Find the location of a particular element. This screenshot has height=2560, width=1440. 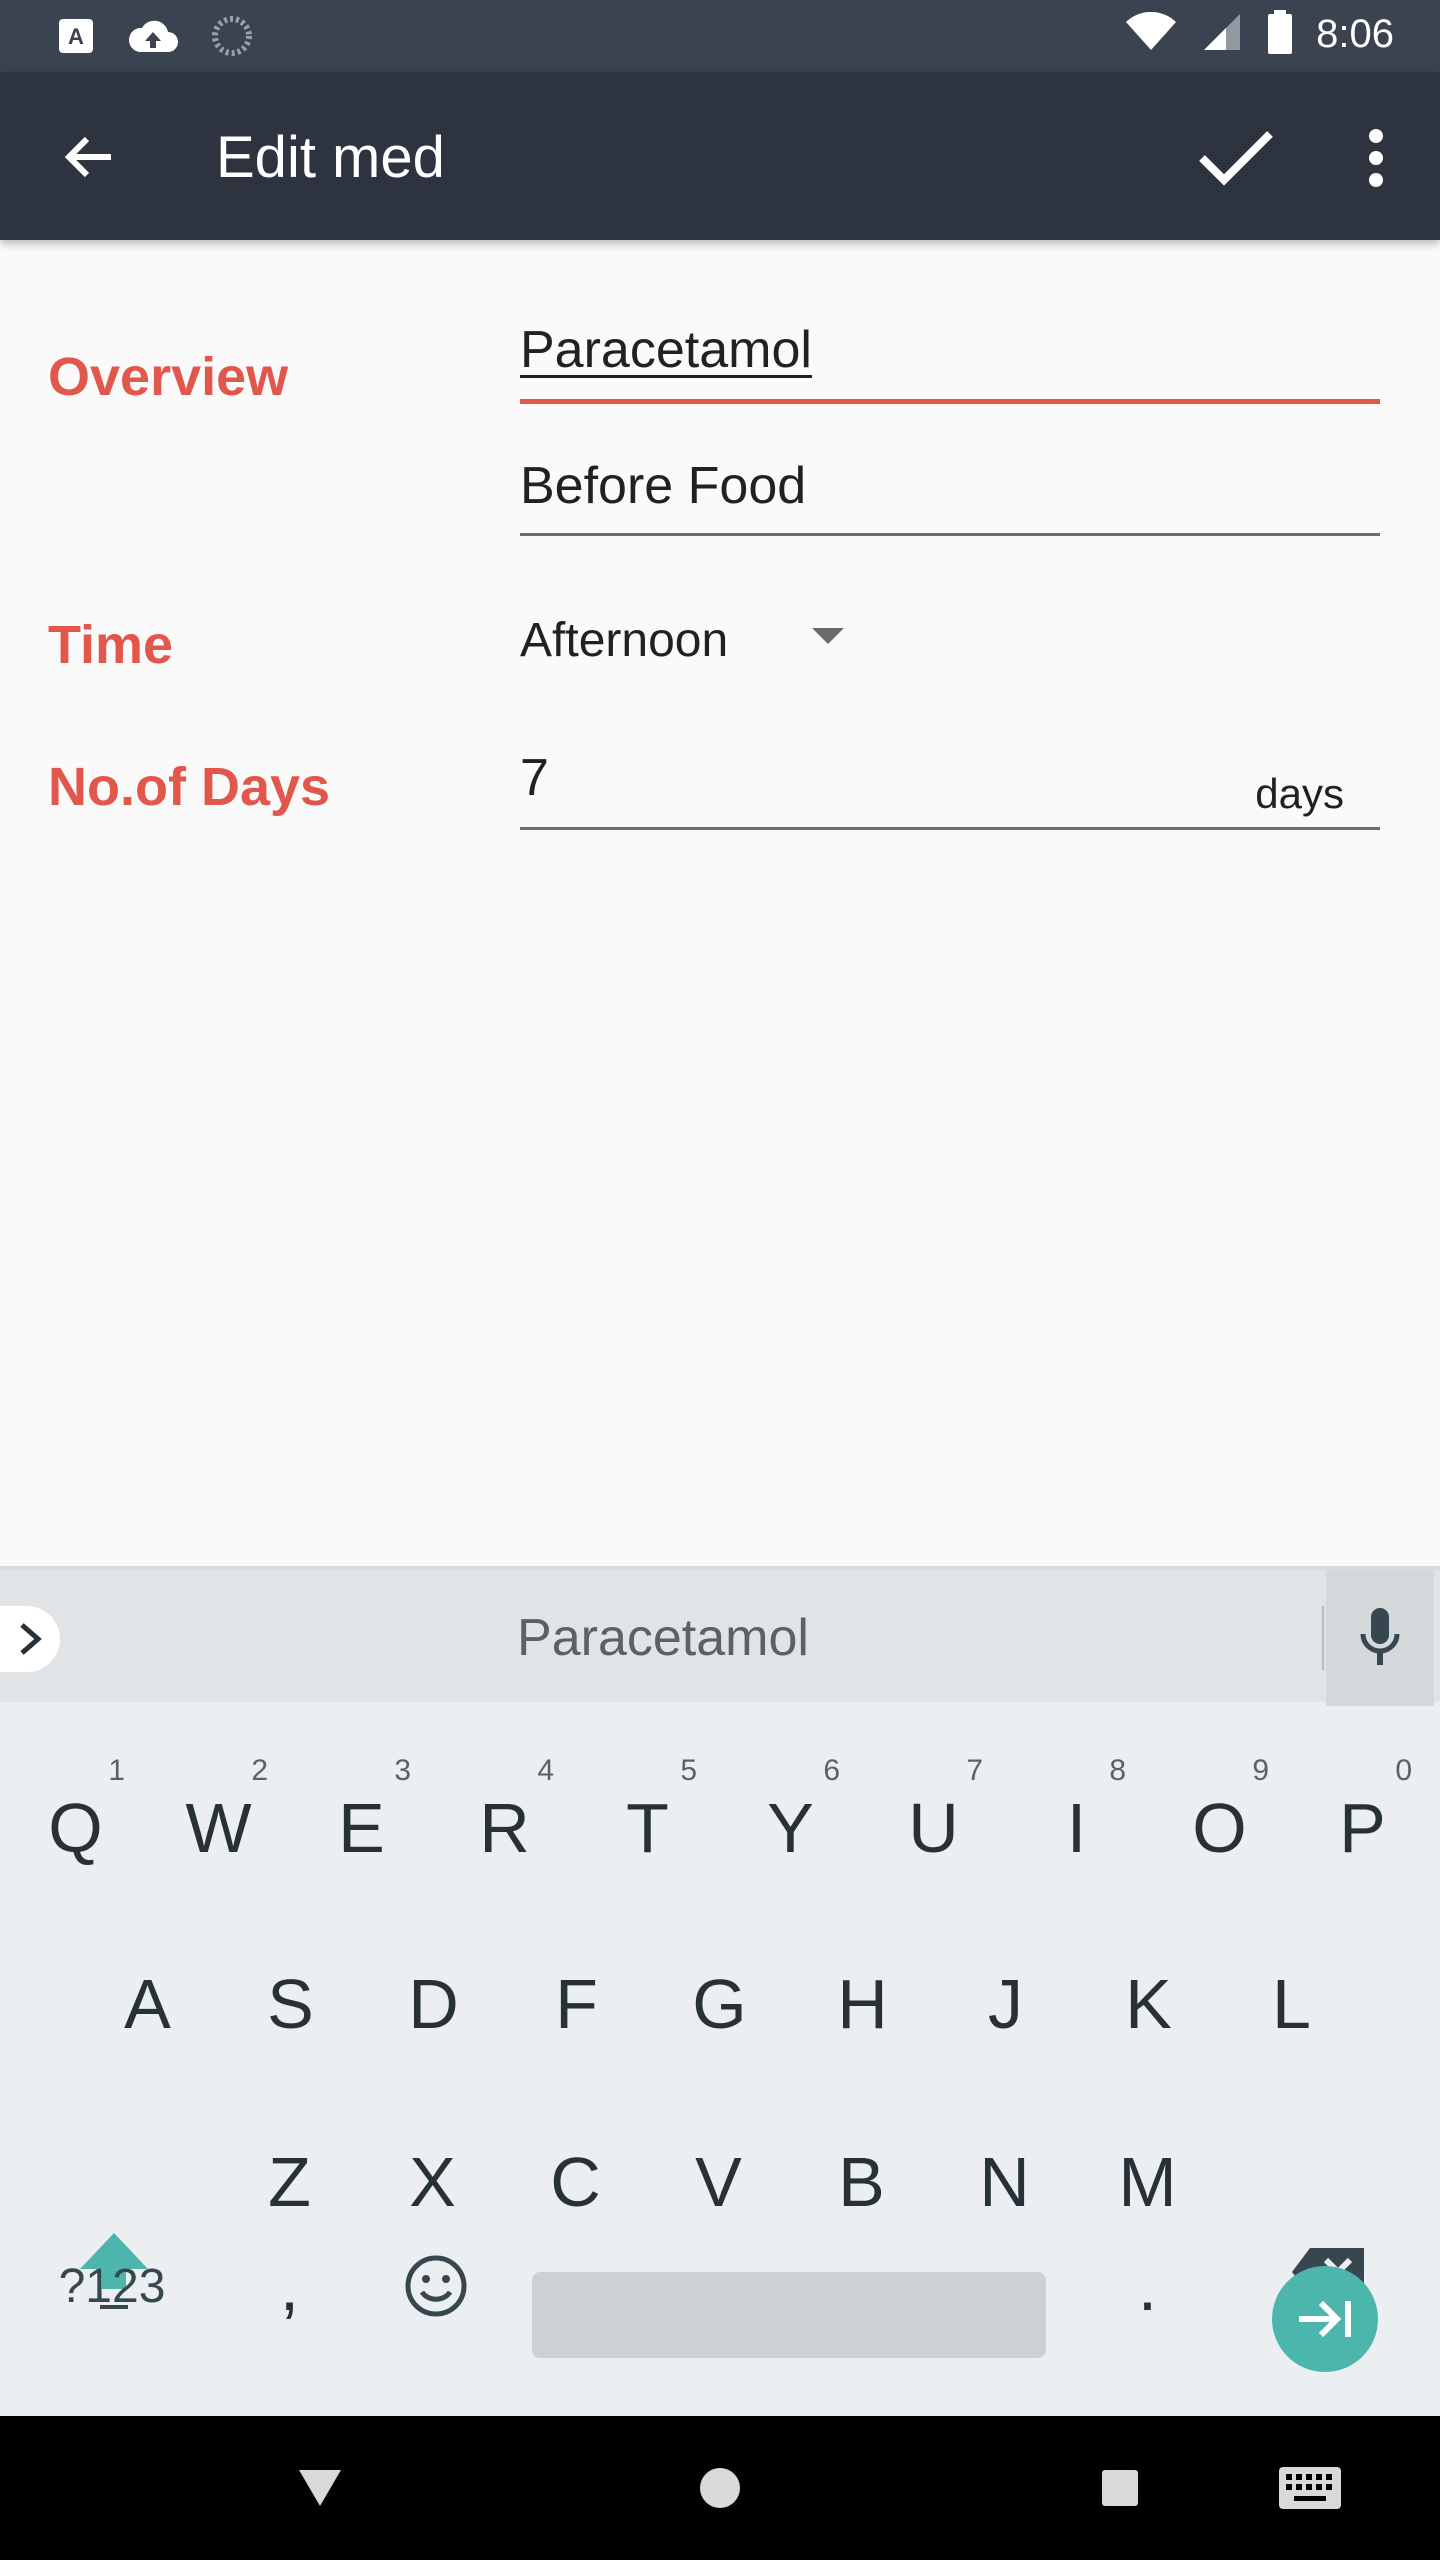

app-bar: Edit med is located at coordinates (720, 156).